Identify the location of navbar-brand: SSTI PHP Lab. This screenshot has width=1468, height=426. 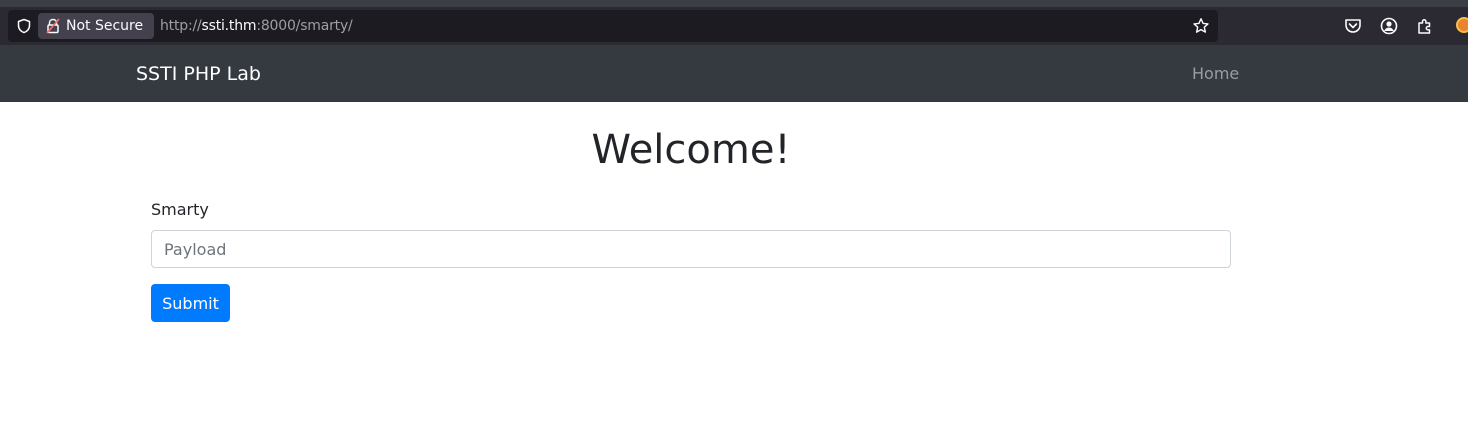
(198, 74).